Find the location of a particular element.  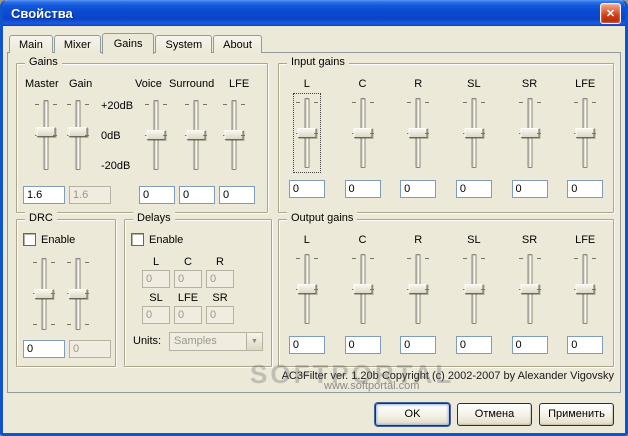

input-channel-r: R is located at coordinates (418, 138).